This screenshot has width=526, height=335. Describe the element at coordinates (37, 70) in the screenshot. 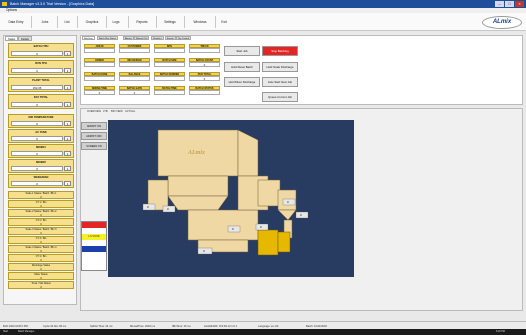

I see `run-tph-value: 0` at that location.